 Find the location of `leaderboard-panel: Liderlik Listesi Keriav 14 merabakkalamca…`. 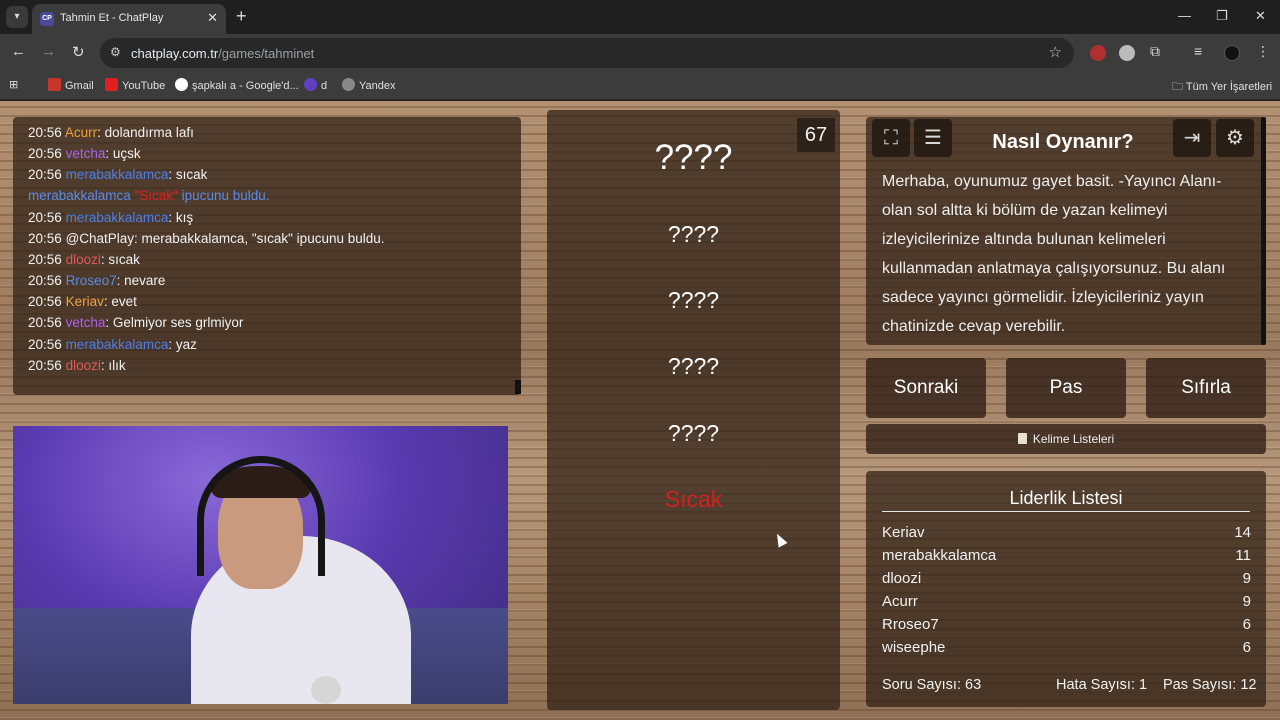

leaderboard-panel: Liderlik Listesi Keriav 14 merabakkalamca… is located at coordinates (1066, 589).